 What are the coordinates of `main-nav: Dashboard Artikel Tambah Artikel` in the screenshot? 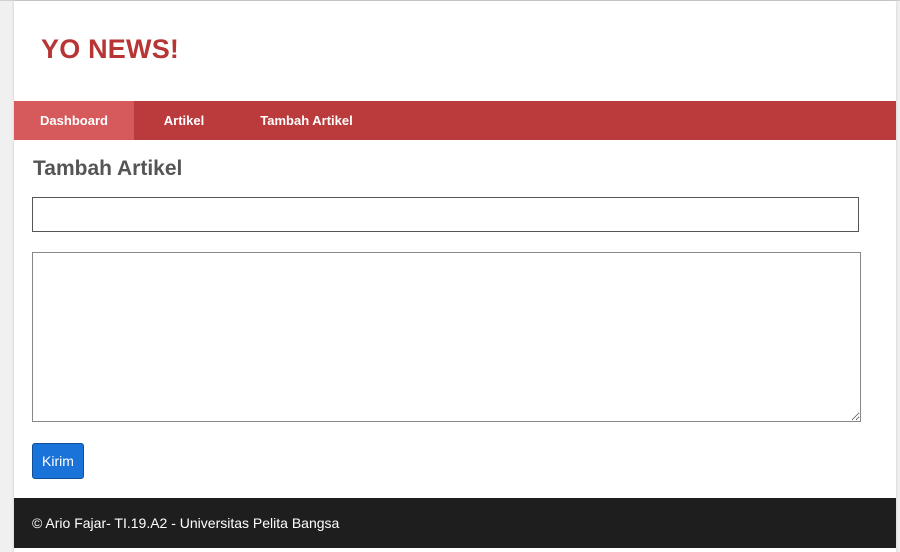 It's located at (455, 120).